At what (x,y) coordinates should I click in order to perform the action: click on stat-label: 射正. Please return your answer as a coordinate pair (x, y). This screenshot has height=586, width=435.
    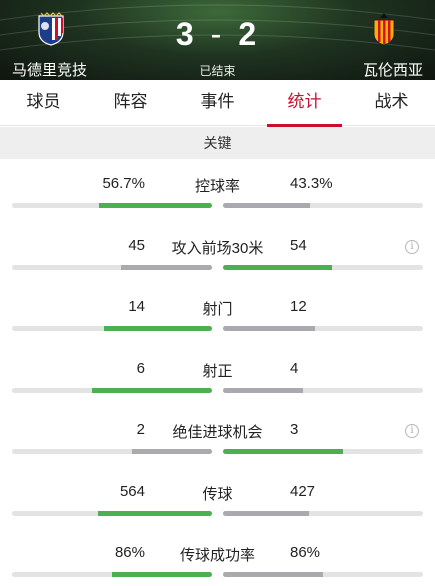
    Looking at the image, I should click on (217, 371).